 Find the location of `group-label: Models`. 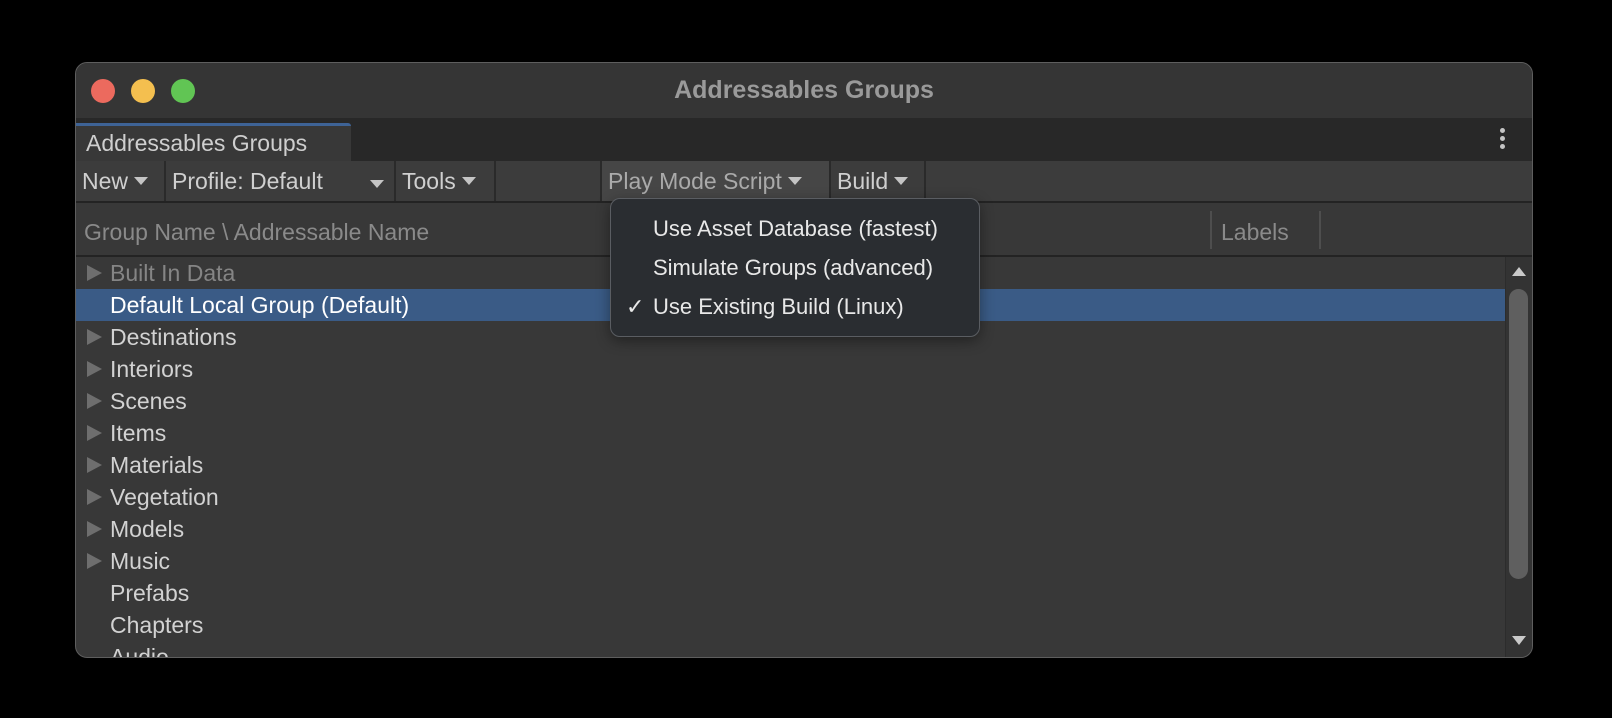

group-label: Models is located at coordinates (147, 529).